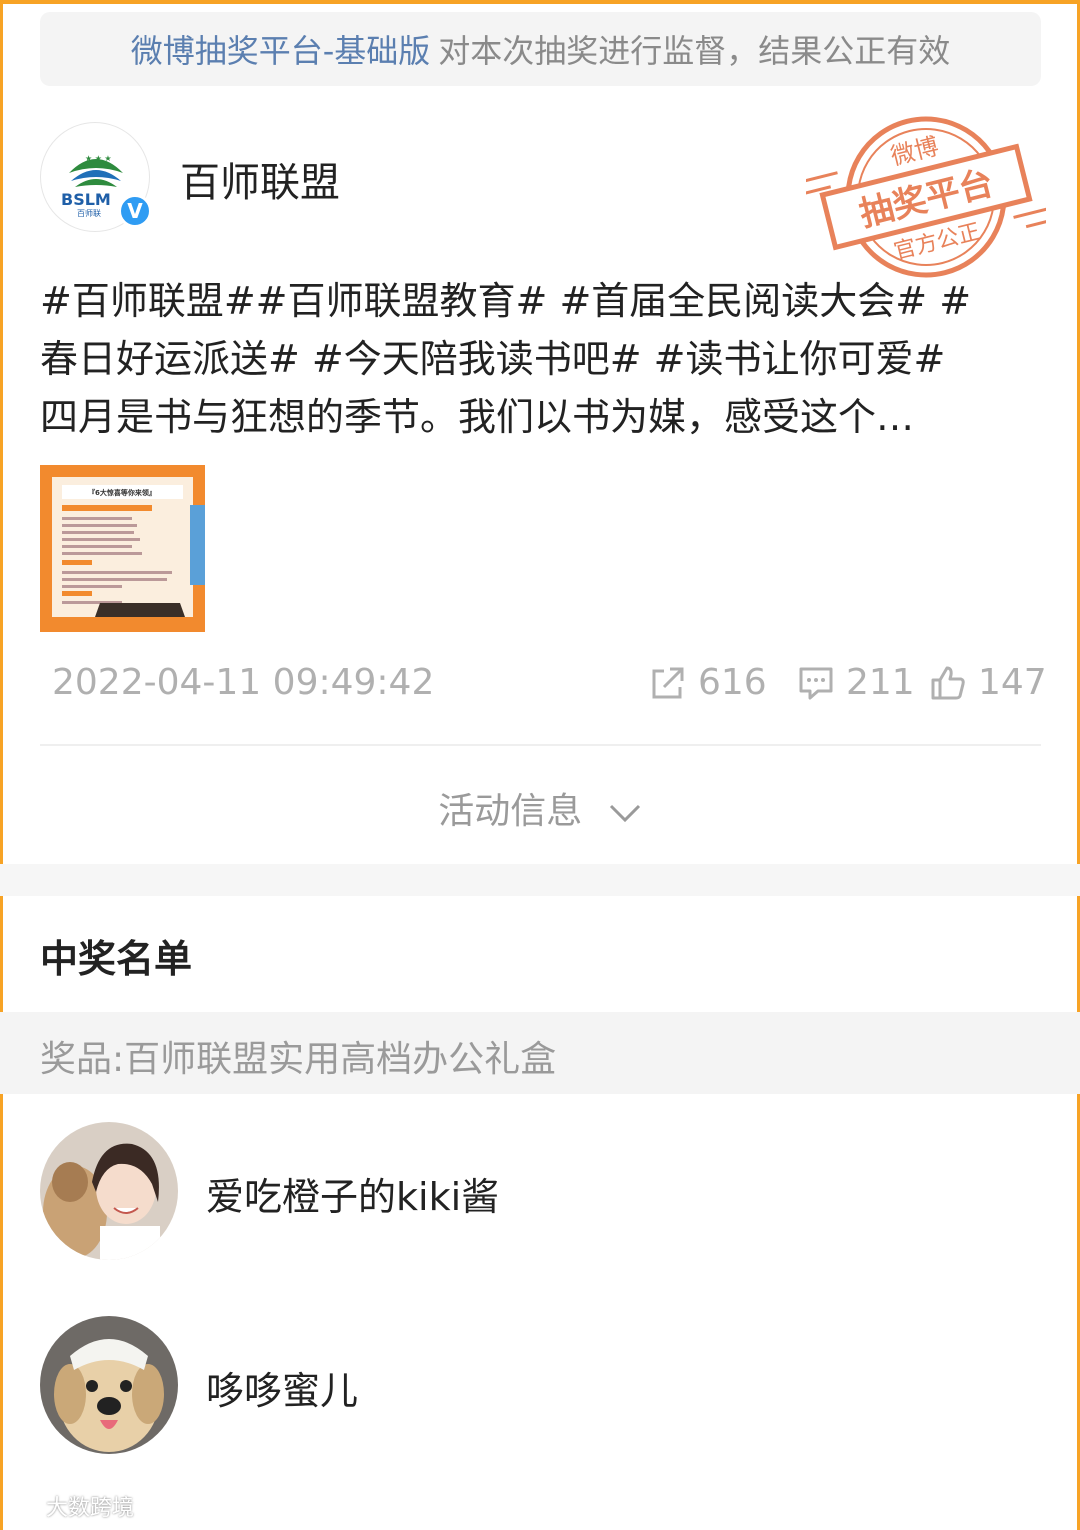 This screenshot has width=1080, height=1530. Describe the element at coordinates (506, 301) in the screenshot. I see `post-line: #百师联盟##百师联盟教育# #首届全民阅读大会# #` at that location.